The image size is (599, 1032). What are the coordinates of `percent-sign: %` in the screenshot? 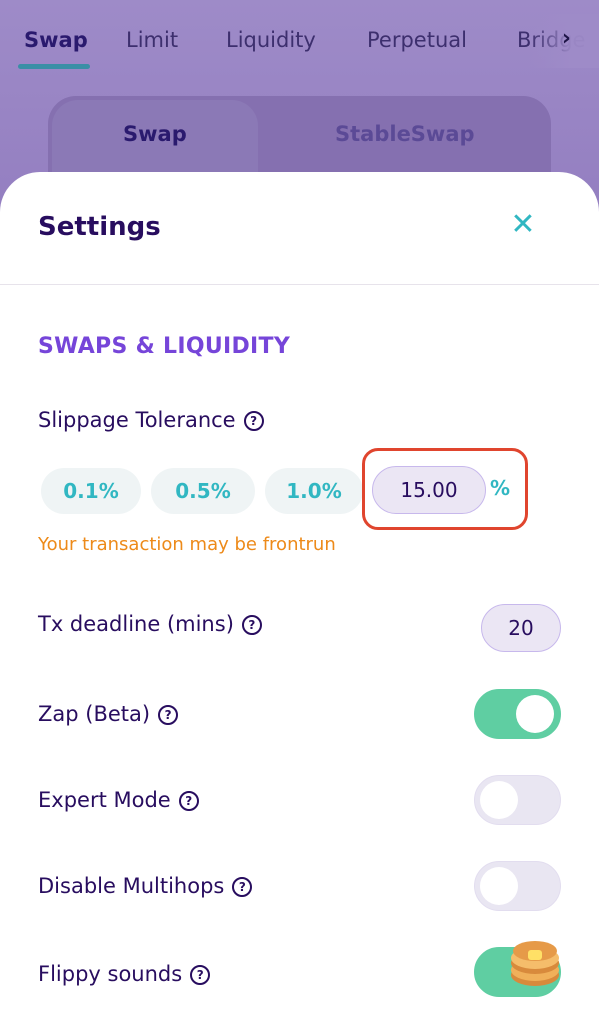 It's located at (500, 488).